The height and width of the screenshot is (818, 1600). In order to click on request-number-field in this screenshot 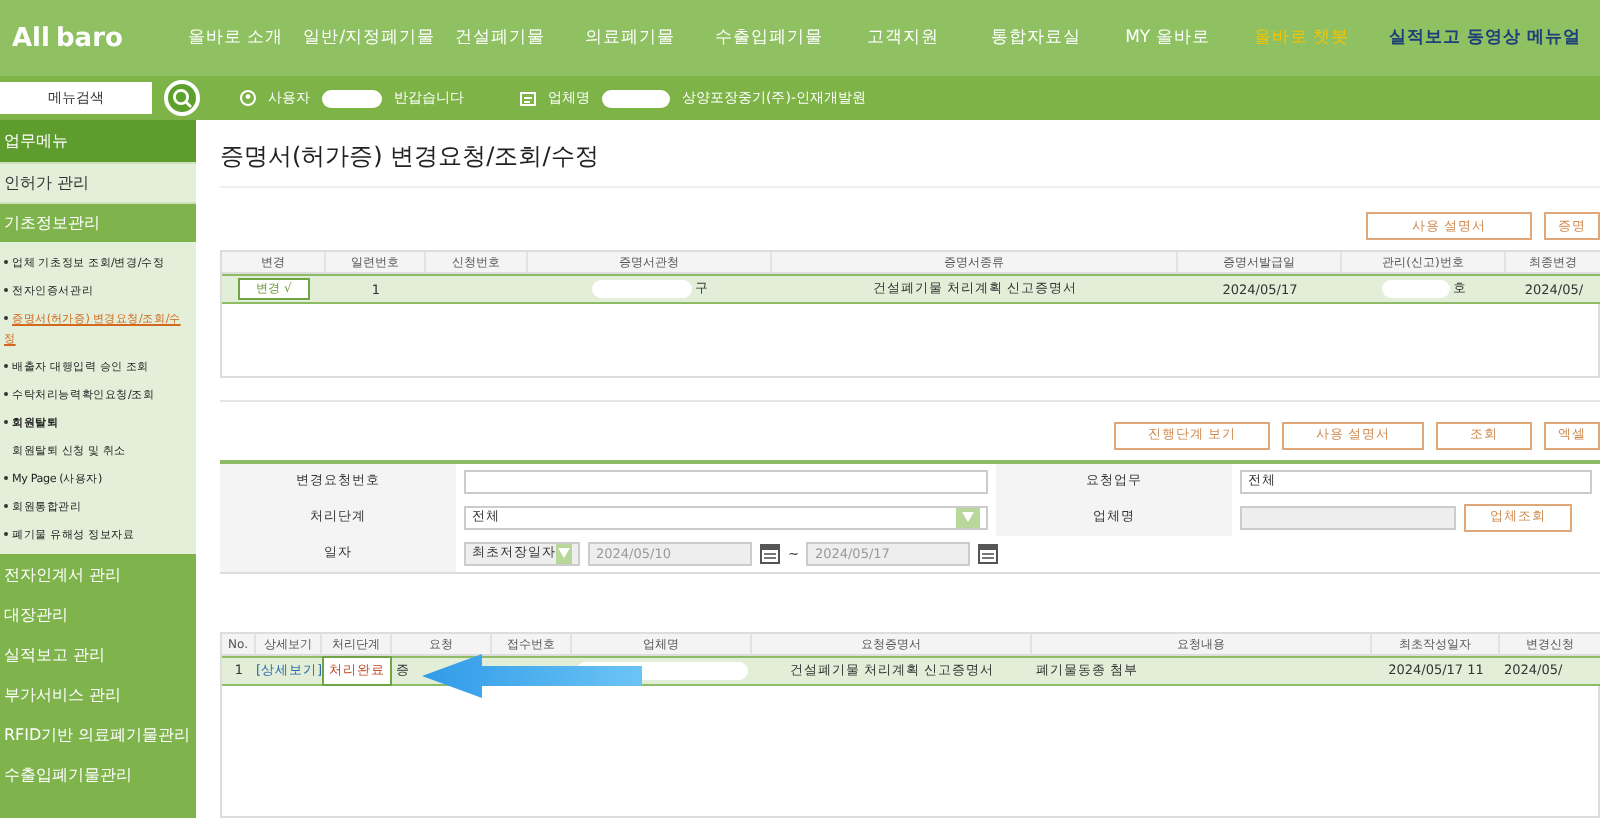, I will do `click(726, 481)`.